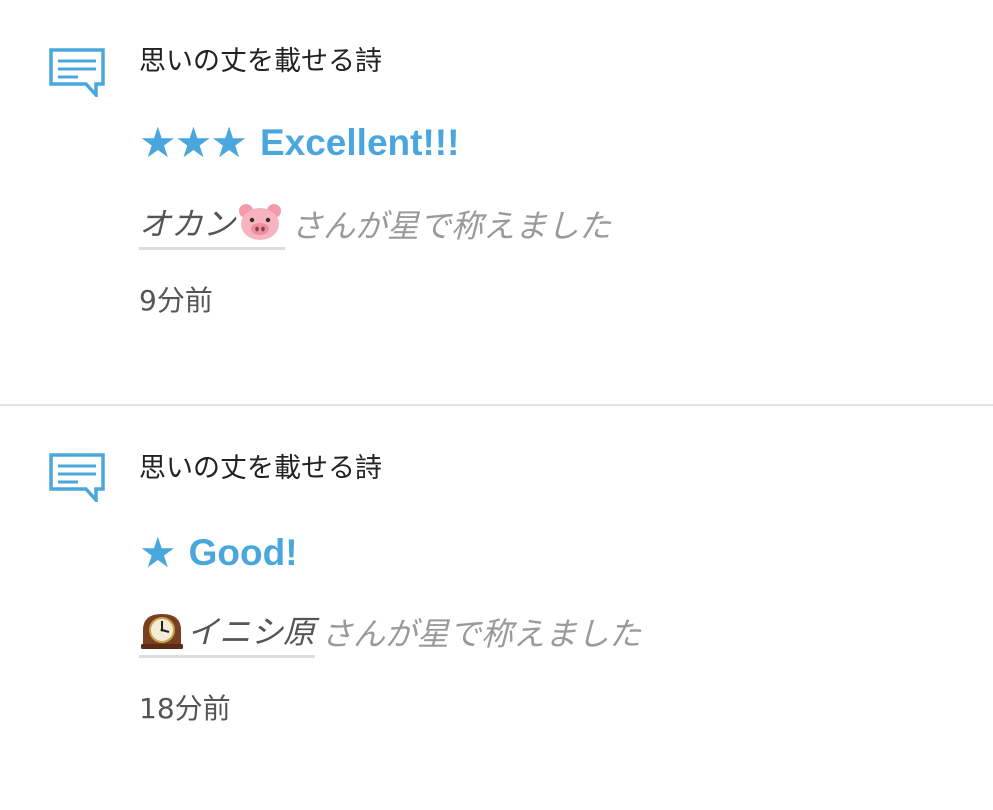 The image size is (993, 810). I want to click on actor-link: イニシ原, so click(227, 632).